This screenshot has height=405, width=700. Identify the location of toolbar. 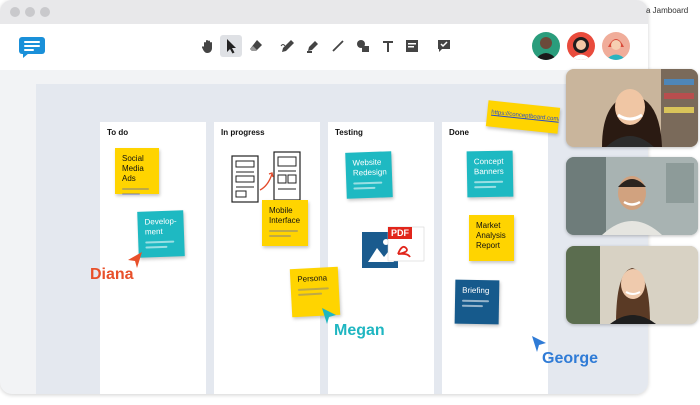
(324, 47).